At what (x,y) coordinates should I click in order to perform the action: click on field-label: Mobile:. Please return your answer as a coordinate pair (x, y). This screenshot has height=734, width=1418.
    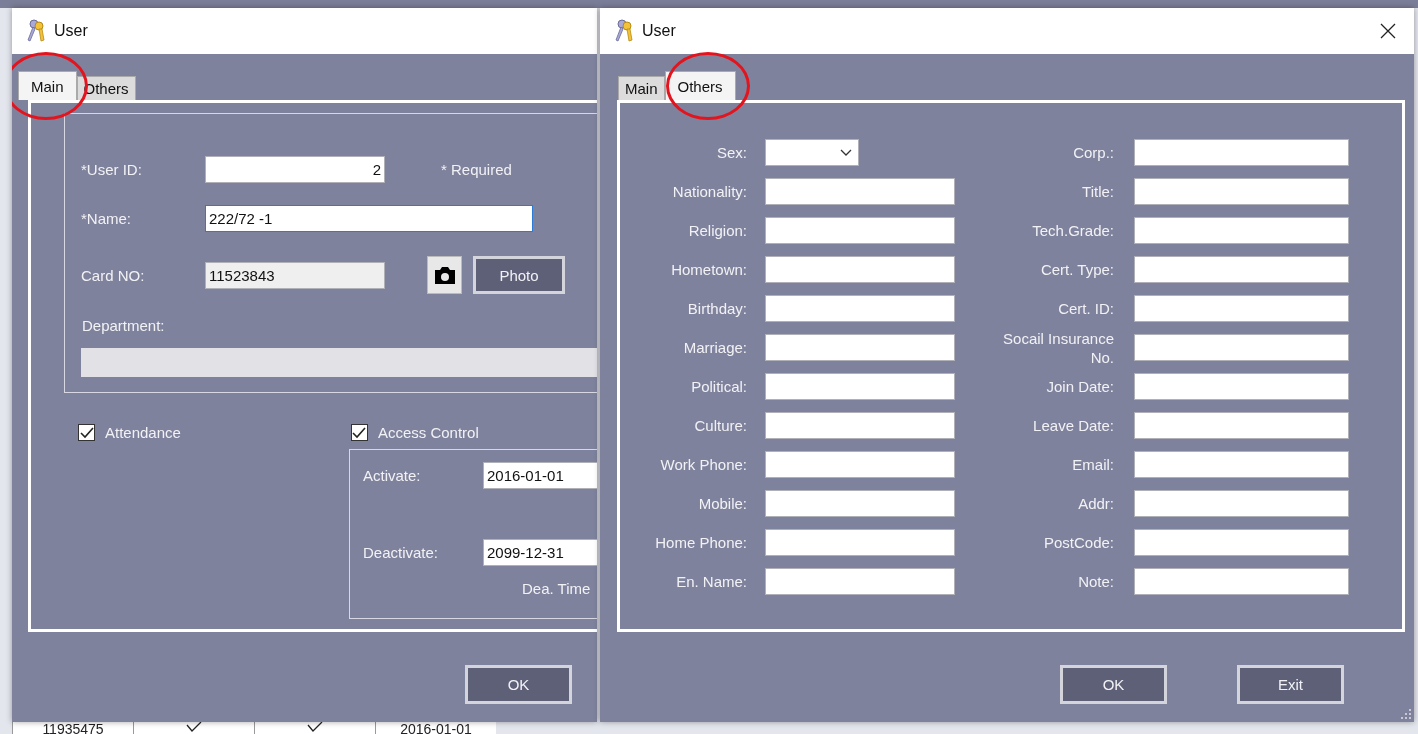
    Looking at the image, I should click on (722, 503).